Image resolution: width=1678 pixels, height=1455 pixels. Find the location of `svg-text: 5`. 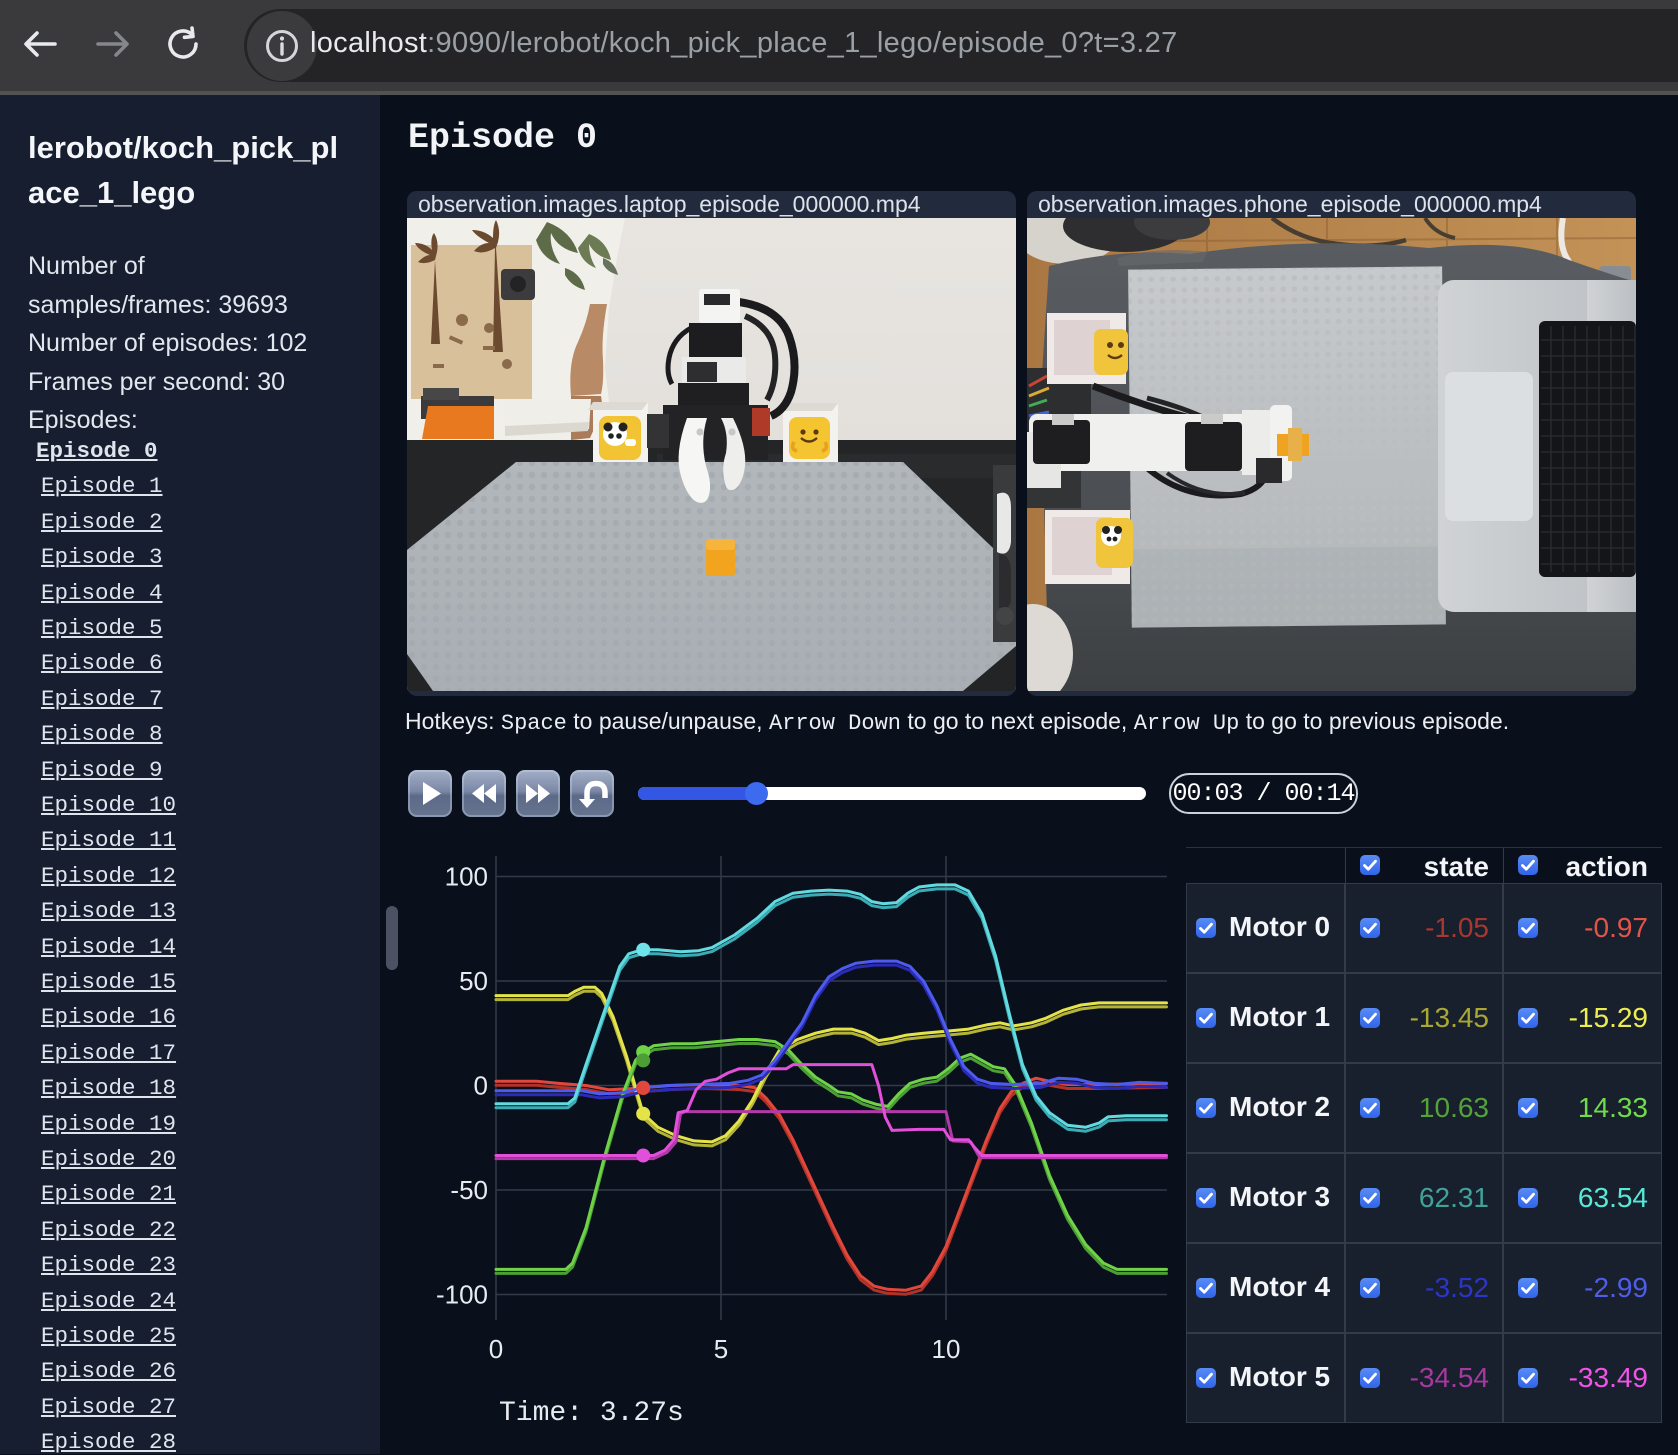

svg-text: 5 is located at coordinates (721, 1349).